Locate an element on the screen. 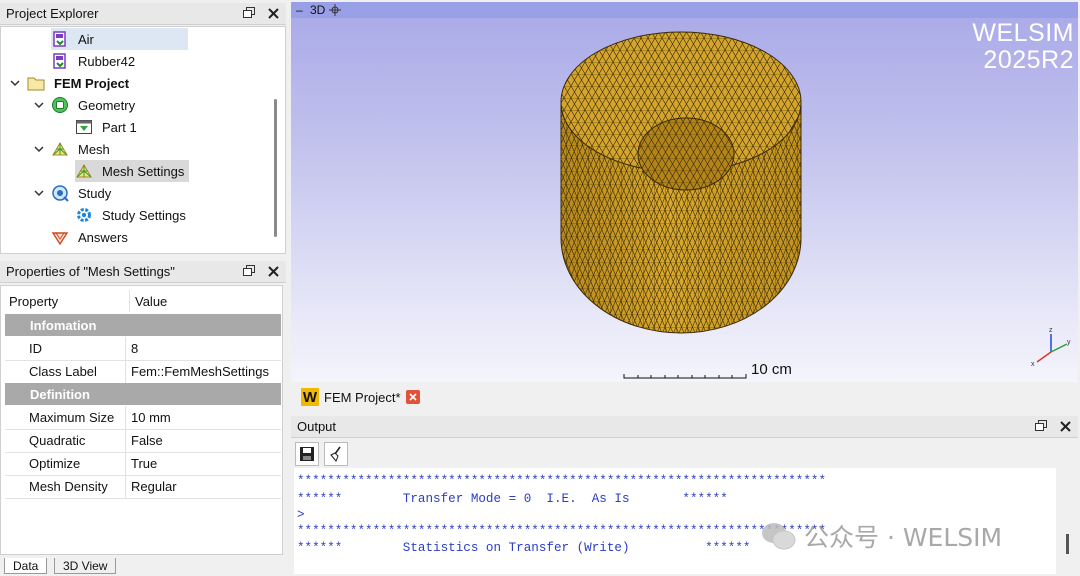 The width and height of the screenshot is (1080, 576). tab-label: FEM Project* is located at coordinates (362, 397).